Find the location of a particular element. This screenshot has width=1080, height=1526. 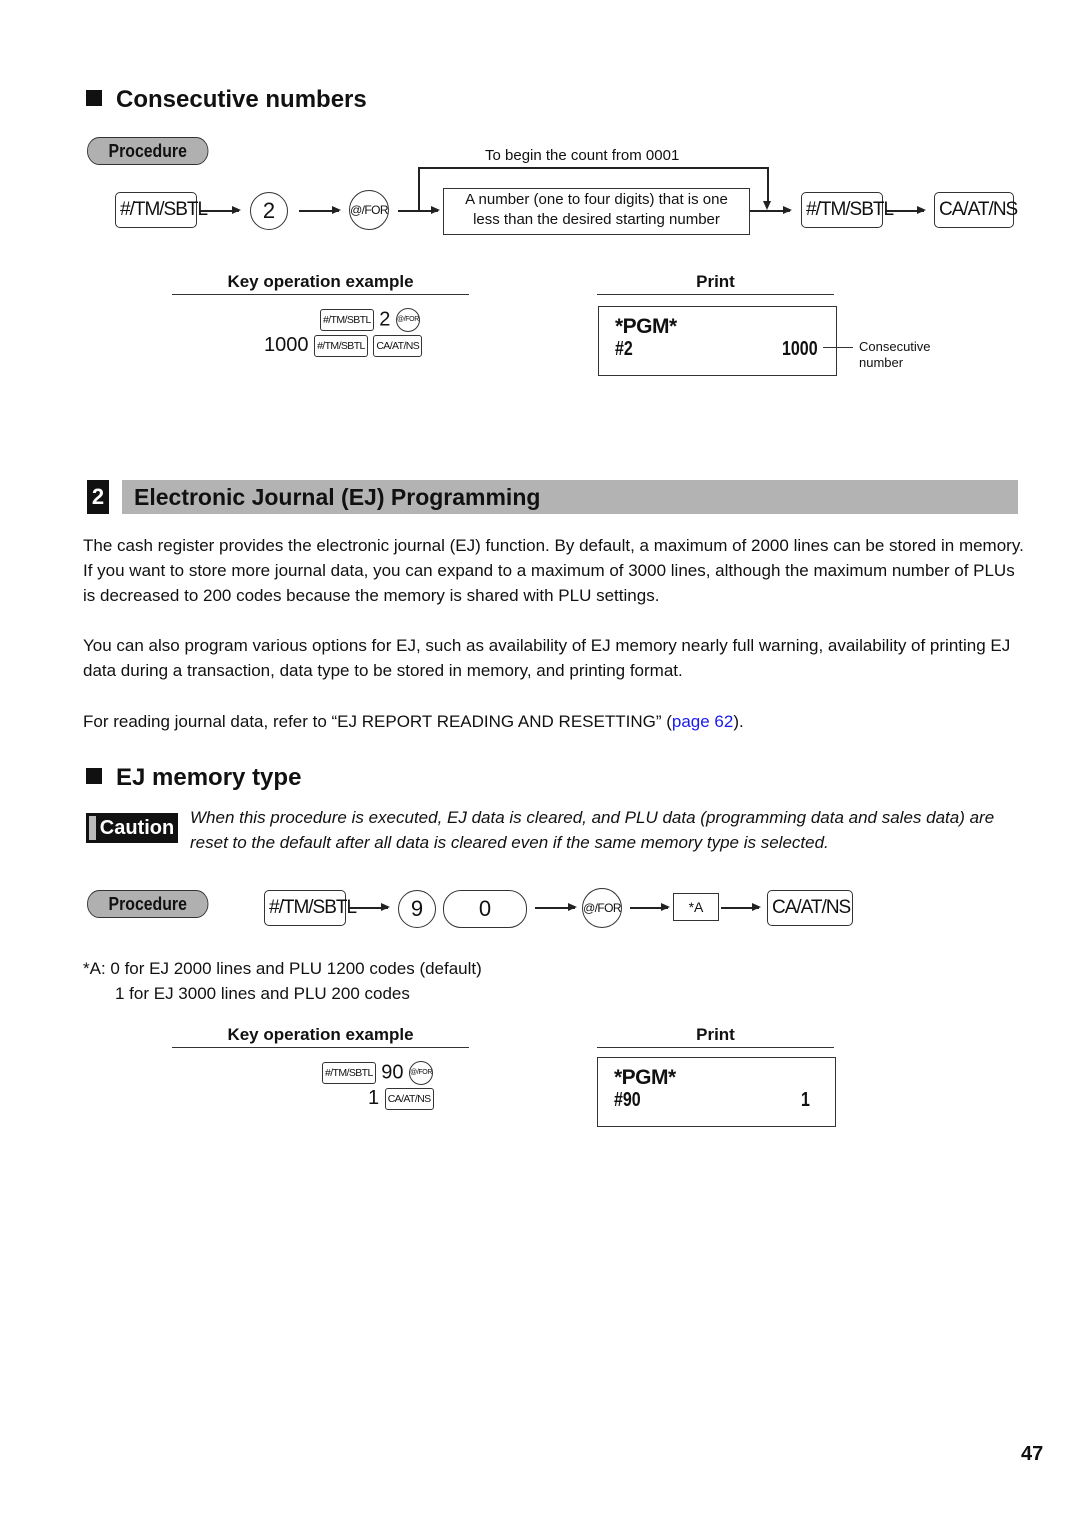

bypass-line-top is located at coordinates (593, 168).